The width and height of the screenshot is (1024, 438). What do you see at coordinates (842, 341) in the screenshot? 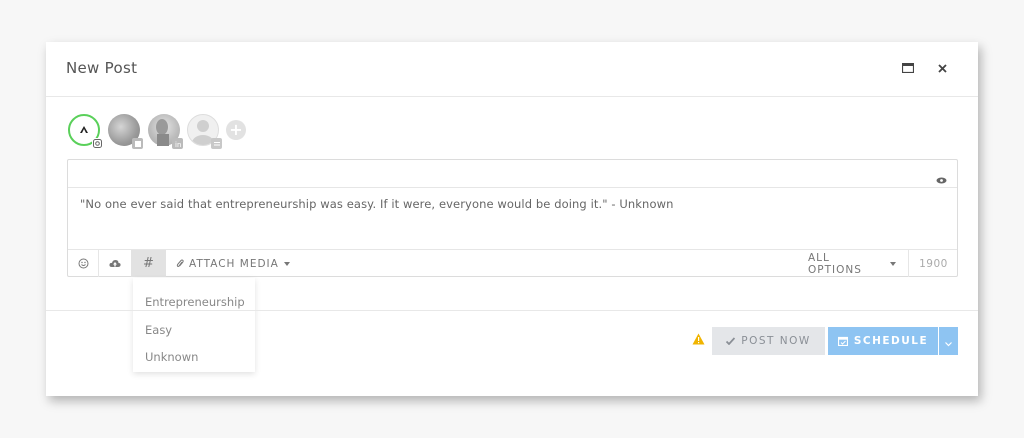
I see `calendar-icon` at bounding box center [842, 341].